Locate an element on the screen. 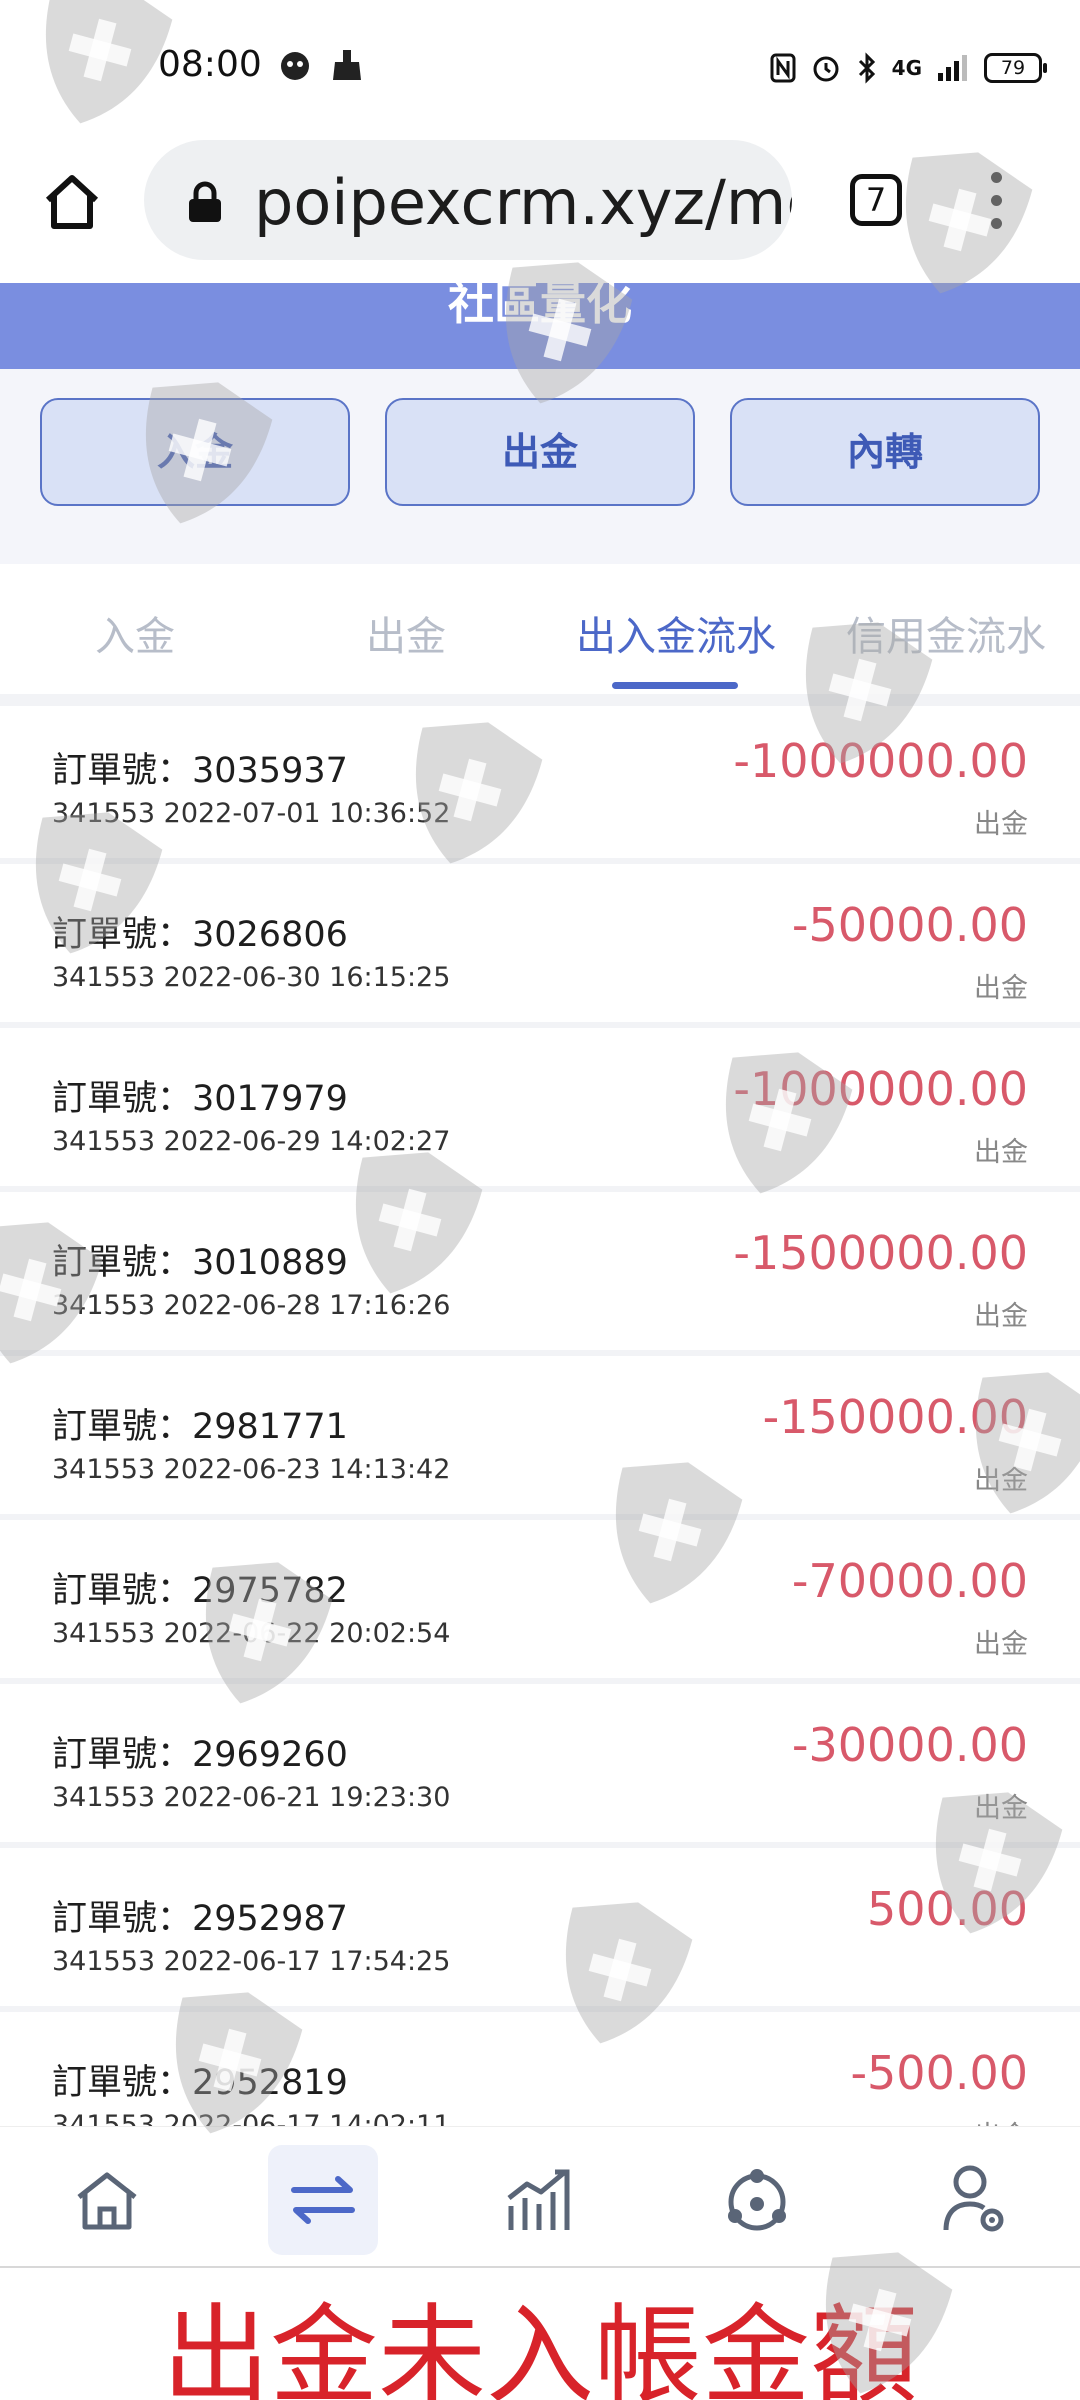 The height and width of the screenshot is (2400, 1080). annotation-caption: 出金未入帳金額 is located at coordinates (540, 2346).